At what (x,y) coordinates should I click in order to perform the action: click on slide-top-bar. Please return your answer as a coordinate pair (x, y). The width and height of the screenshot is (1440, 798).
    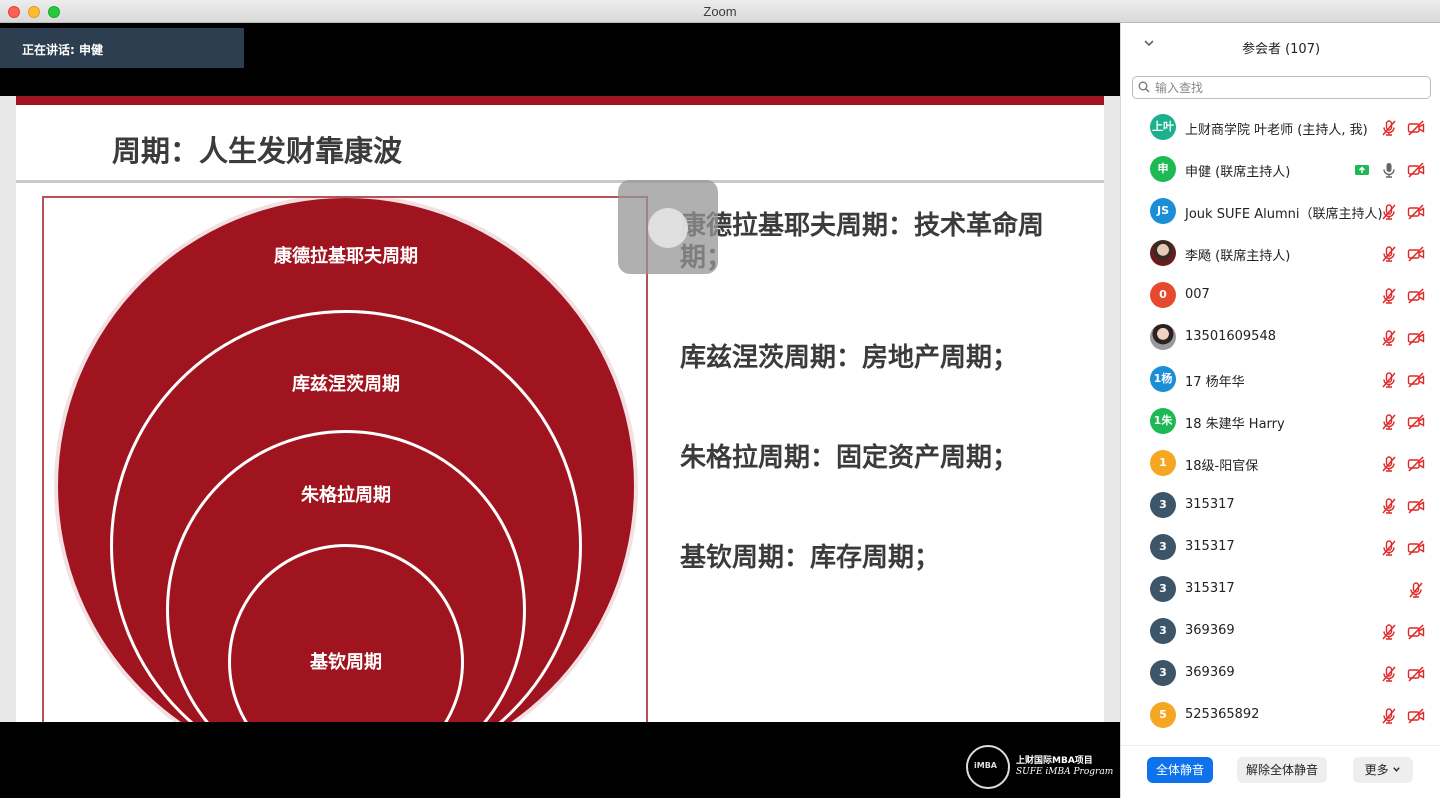
    Looking at the image, I should click on (560, 100).